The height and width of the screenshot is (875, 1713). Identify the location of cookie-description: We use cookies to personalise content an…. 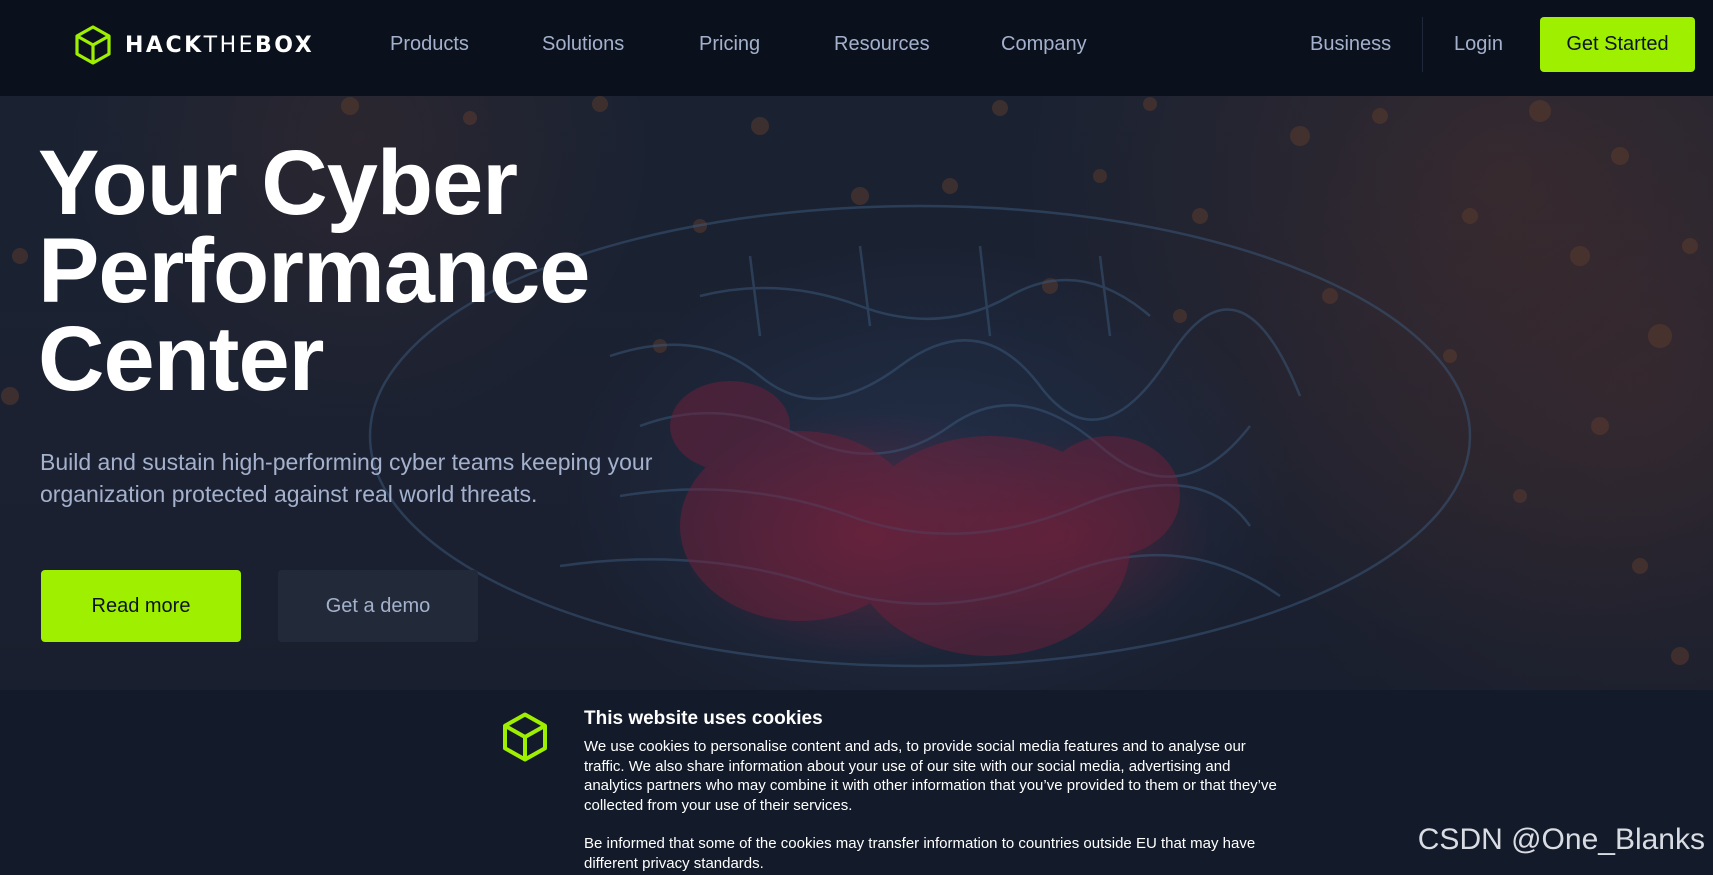
(930, 776).